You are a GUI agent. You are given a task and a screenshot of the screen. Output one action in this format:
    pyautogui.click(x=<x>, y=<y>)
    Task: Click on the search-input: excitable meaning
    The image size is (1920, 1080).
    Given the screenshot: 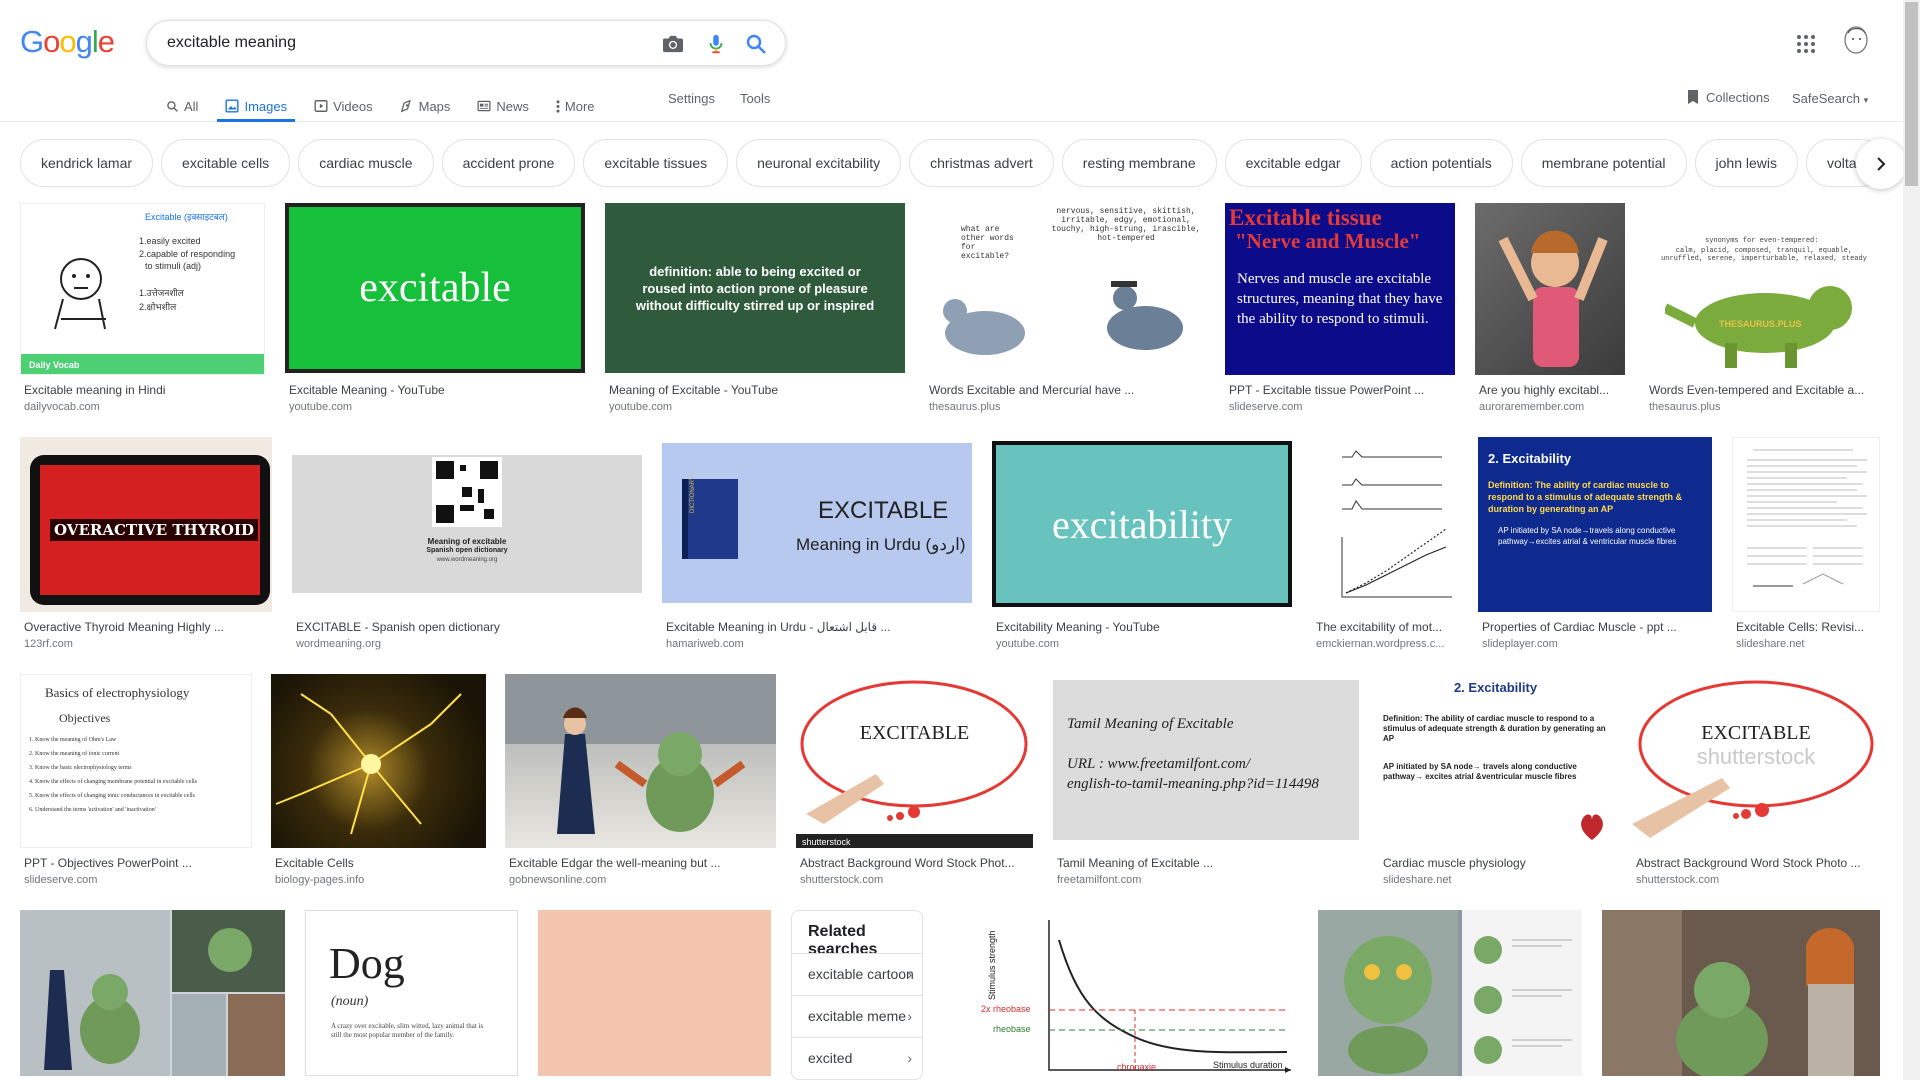 What is the action you would take?
    pyautogui.click(x=231, y=43)
    